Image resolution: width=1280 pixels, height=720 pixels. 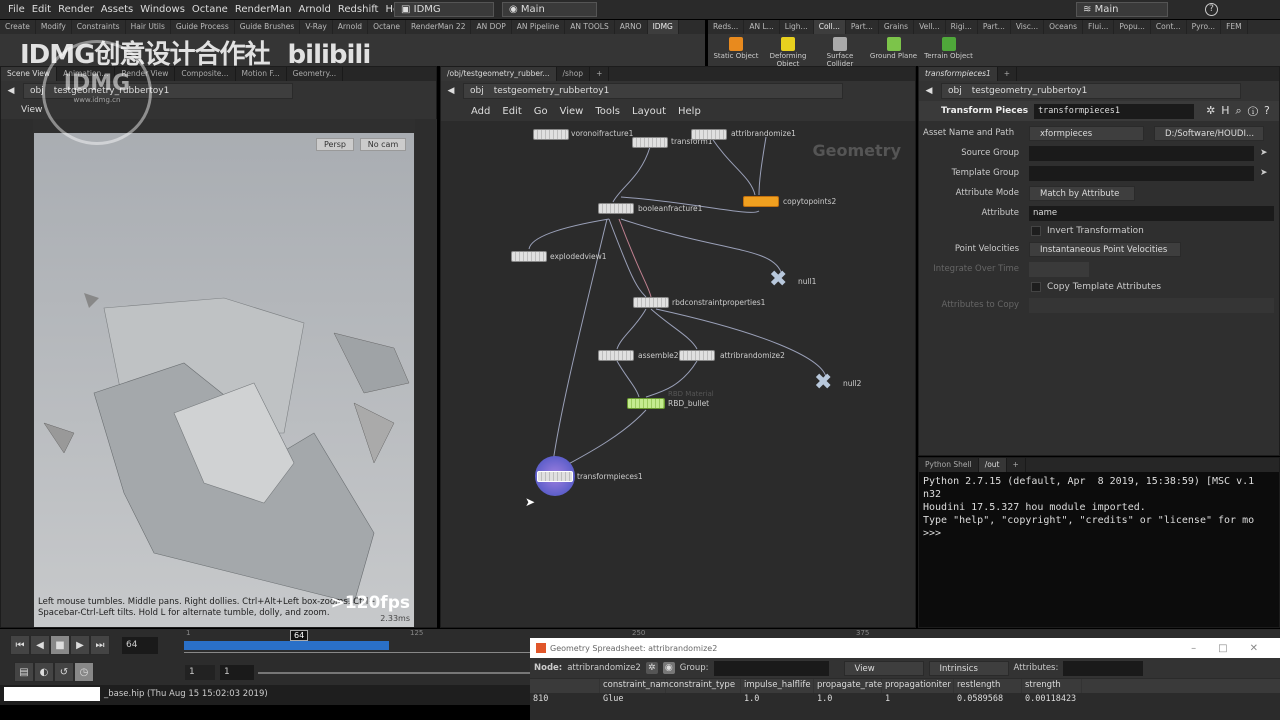 I want to click on path-obj: obj, so click(x=955, y=91).